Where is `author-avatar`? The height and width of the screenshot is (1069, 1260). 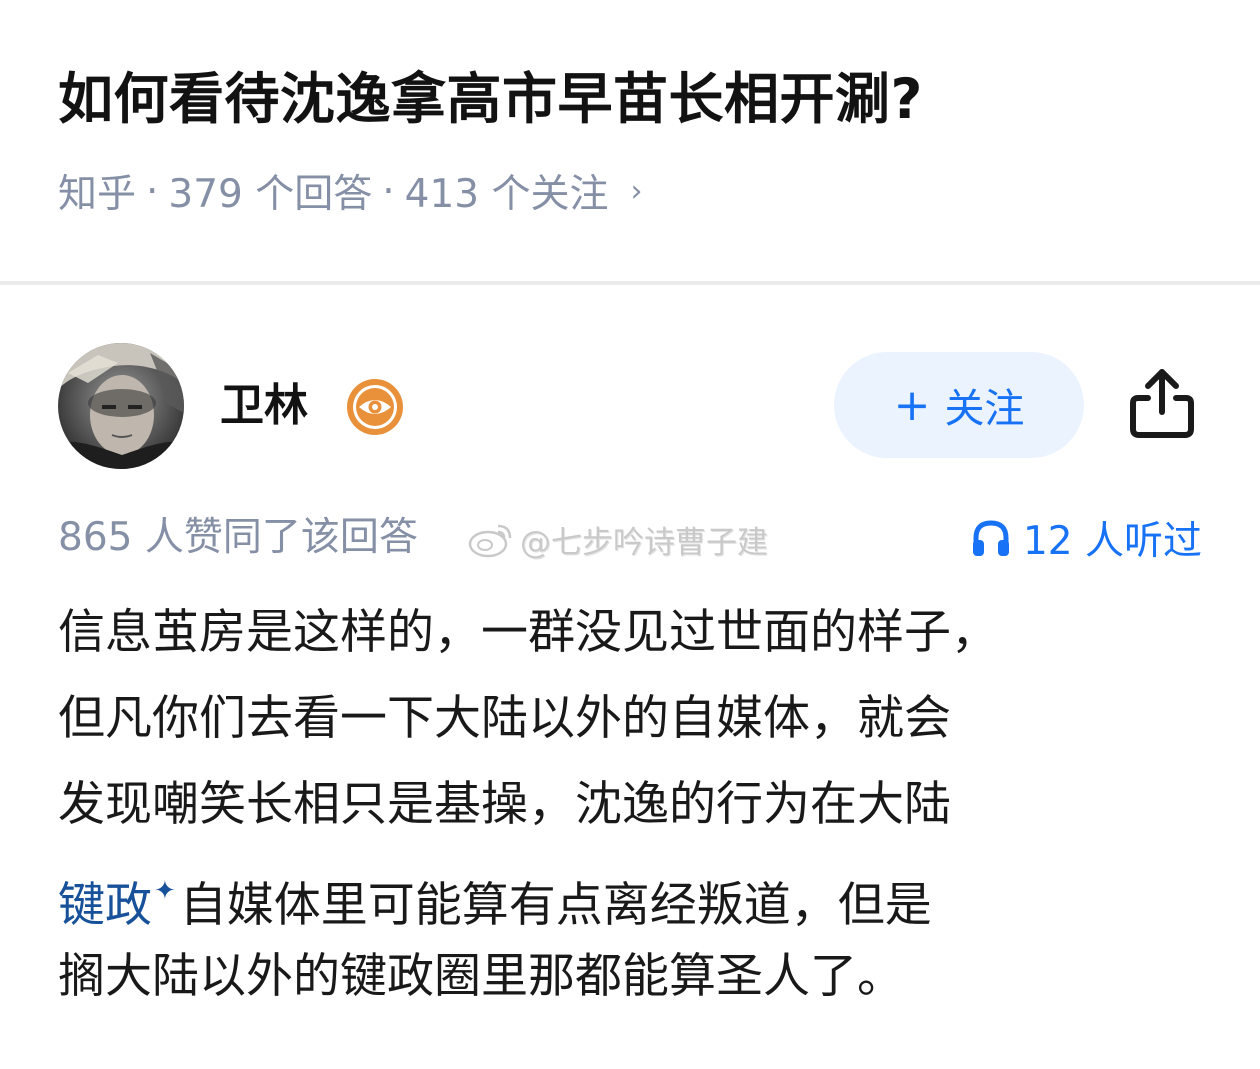 author-avatar is located at coordinates (121, 406).